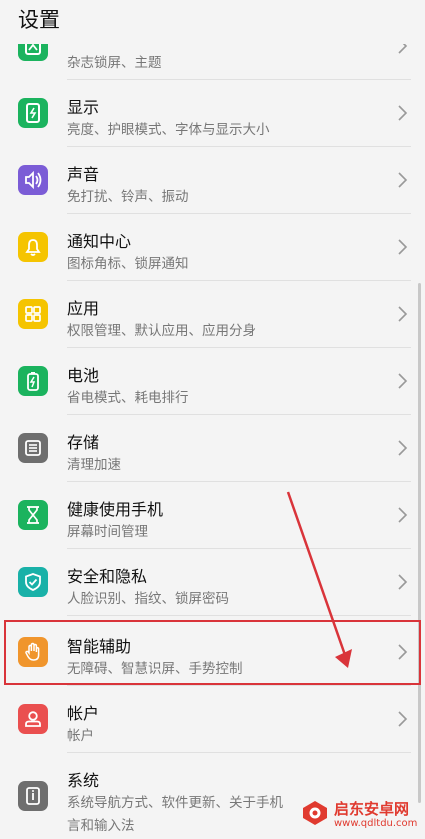 The height and width of the screenshot is (839, 425). What do you see at coordinates (107, 532) in the screenshot?
I see `settings-item-subtitle: 屏幕时间管理` at bounding box center [107, 532].